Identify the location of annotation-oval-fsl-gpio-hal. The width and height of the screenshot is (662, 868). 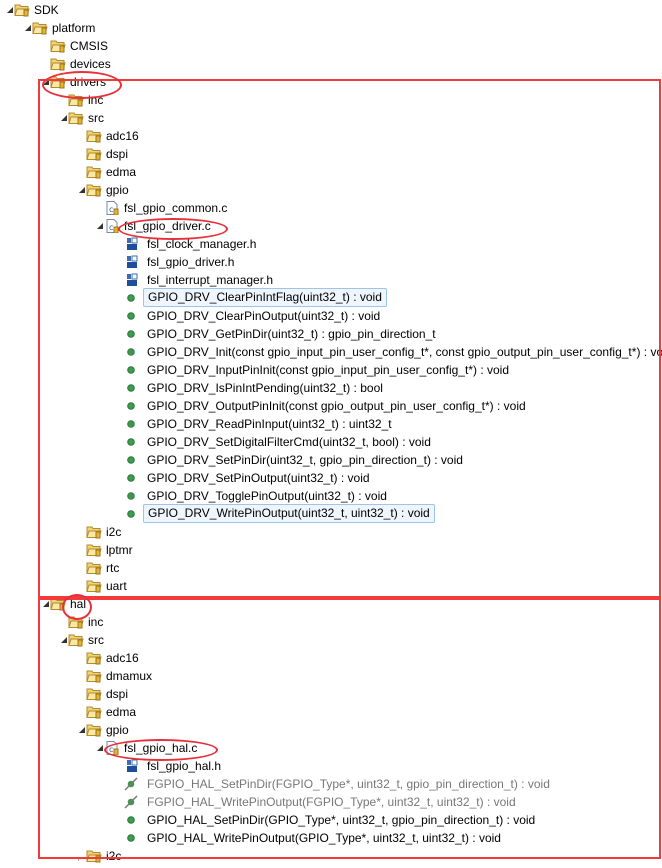
(161, 750).